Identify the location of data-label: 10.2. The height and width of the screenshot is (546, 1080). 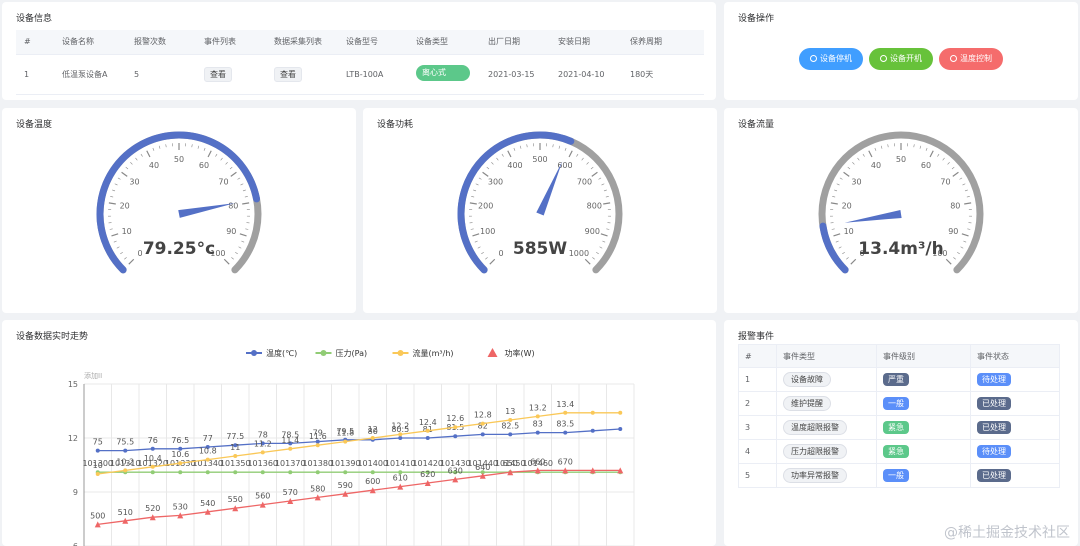
(125, 461).